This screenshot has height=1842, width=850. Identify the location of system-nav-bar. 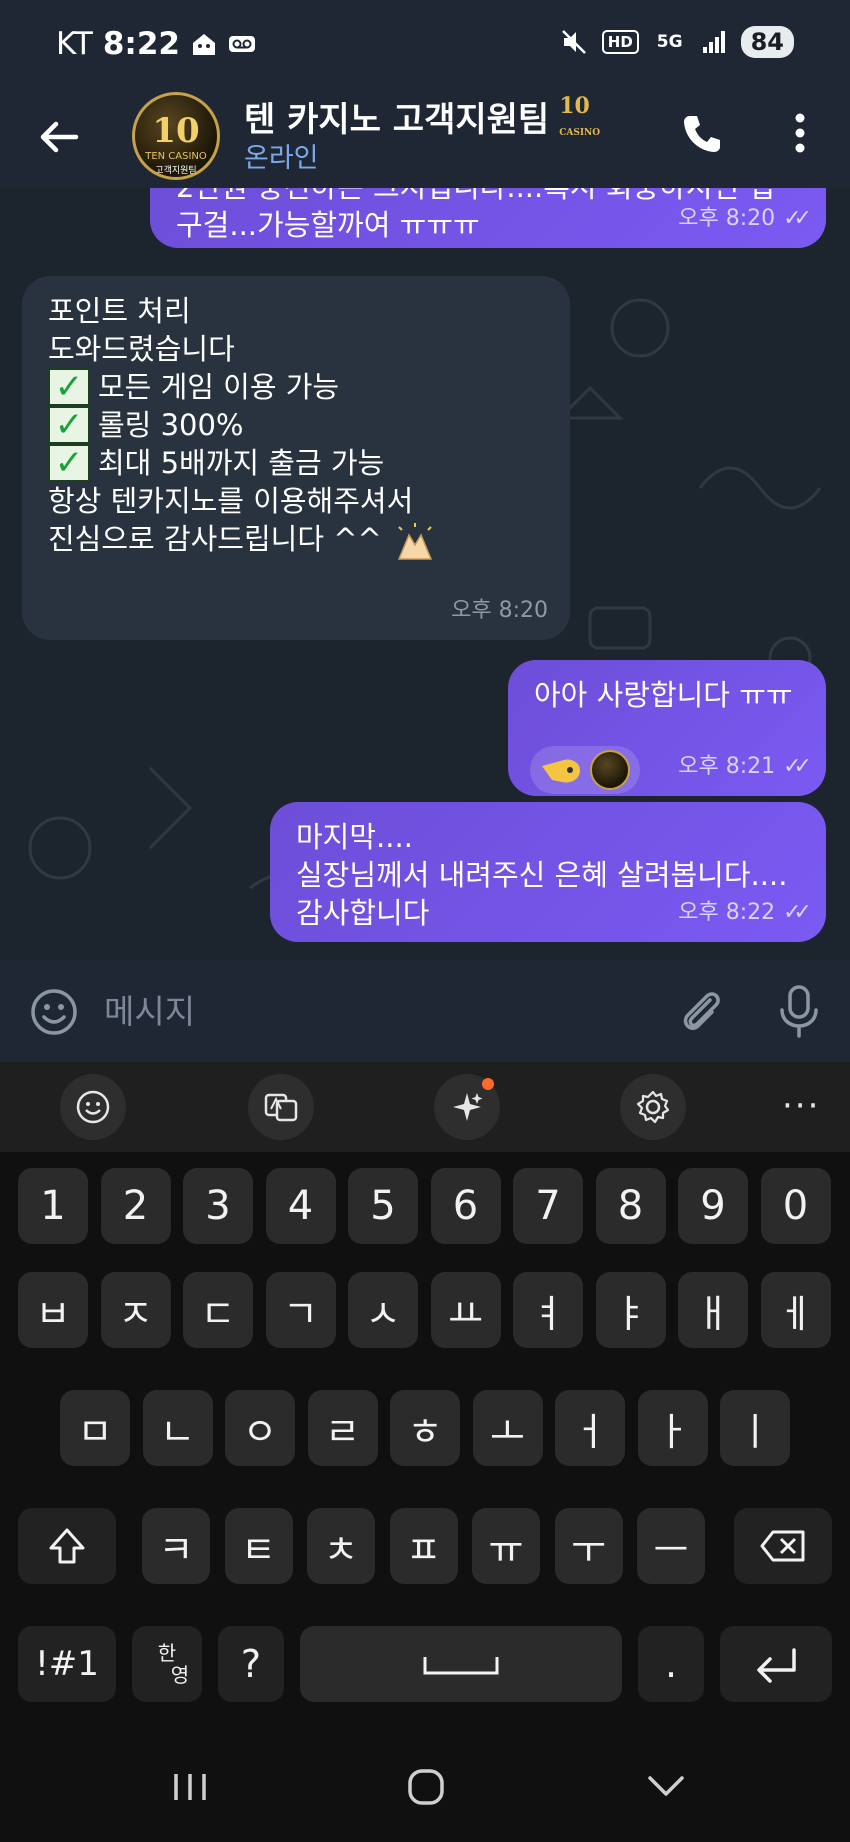
(425, 1787).